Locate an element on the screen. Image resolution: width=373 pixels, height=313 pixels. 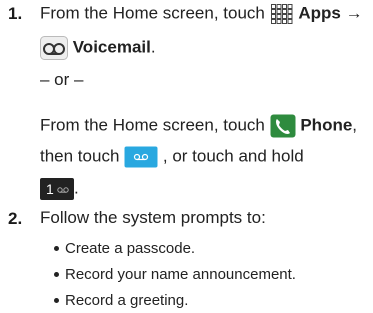
step-1-line-4: From the Home screen, touch Phone, is located at coordinates (198, 126).